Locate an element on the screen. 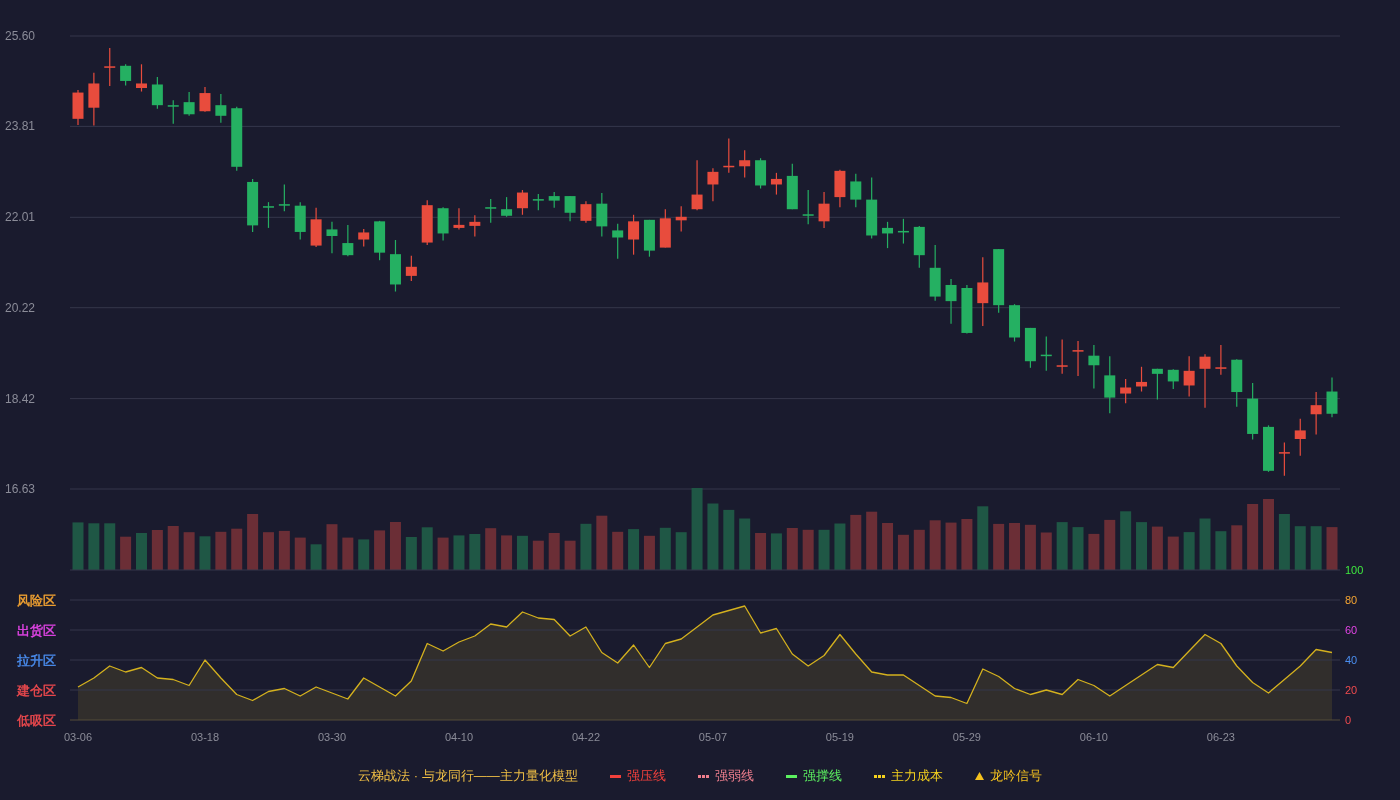 Image resolution: width=1400 pixels, height=800 pixels. date-label: 03-18 is located at coordinates (205, 737).